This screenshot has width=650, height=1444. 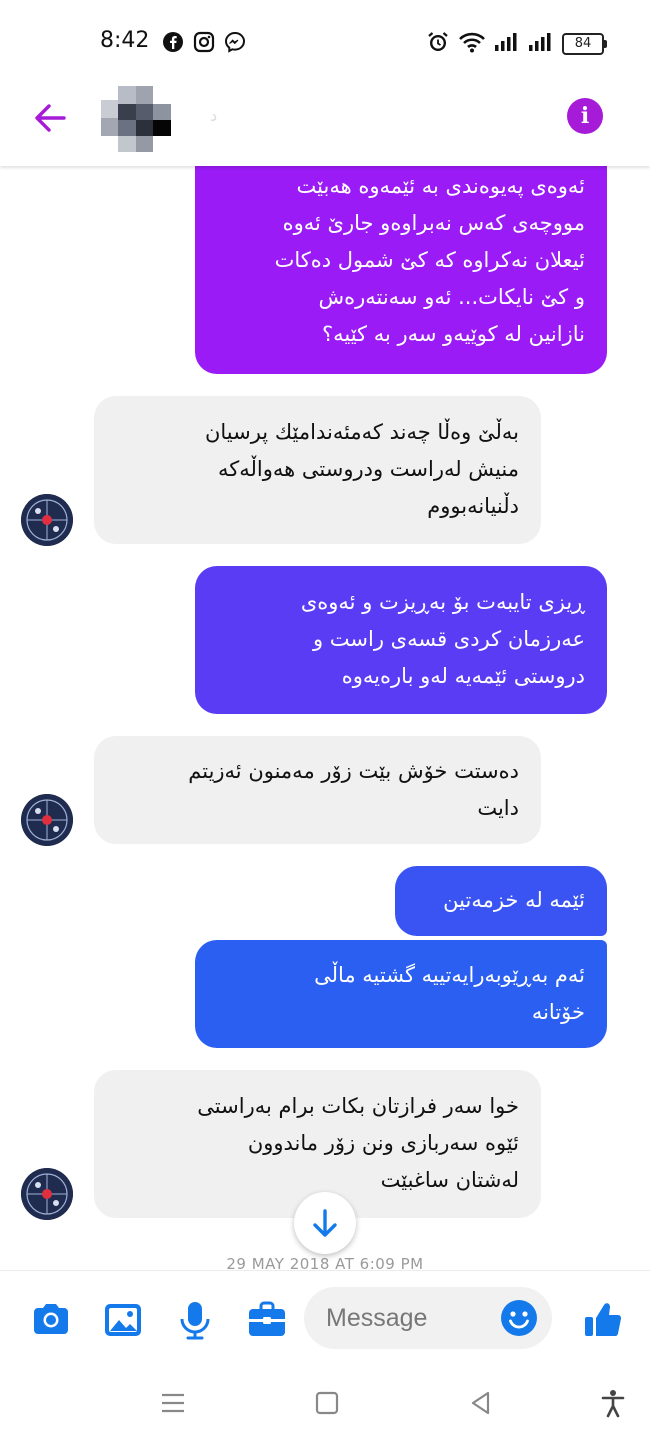 I want to click on emoji-icon, so click(x=519, y=1318).